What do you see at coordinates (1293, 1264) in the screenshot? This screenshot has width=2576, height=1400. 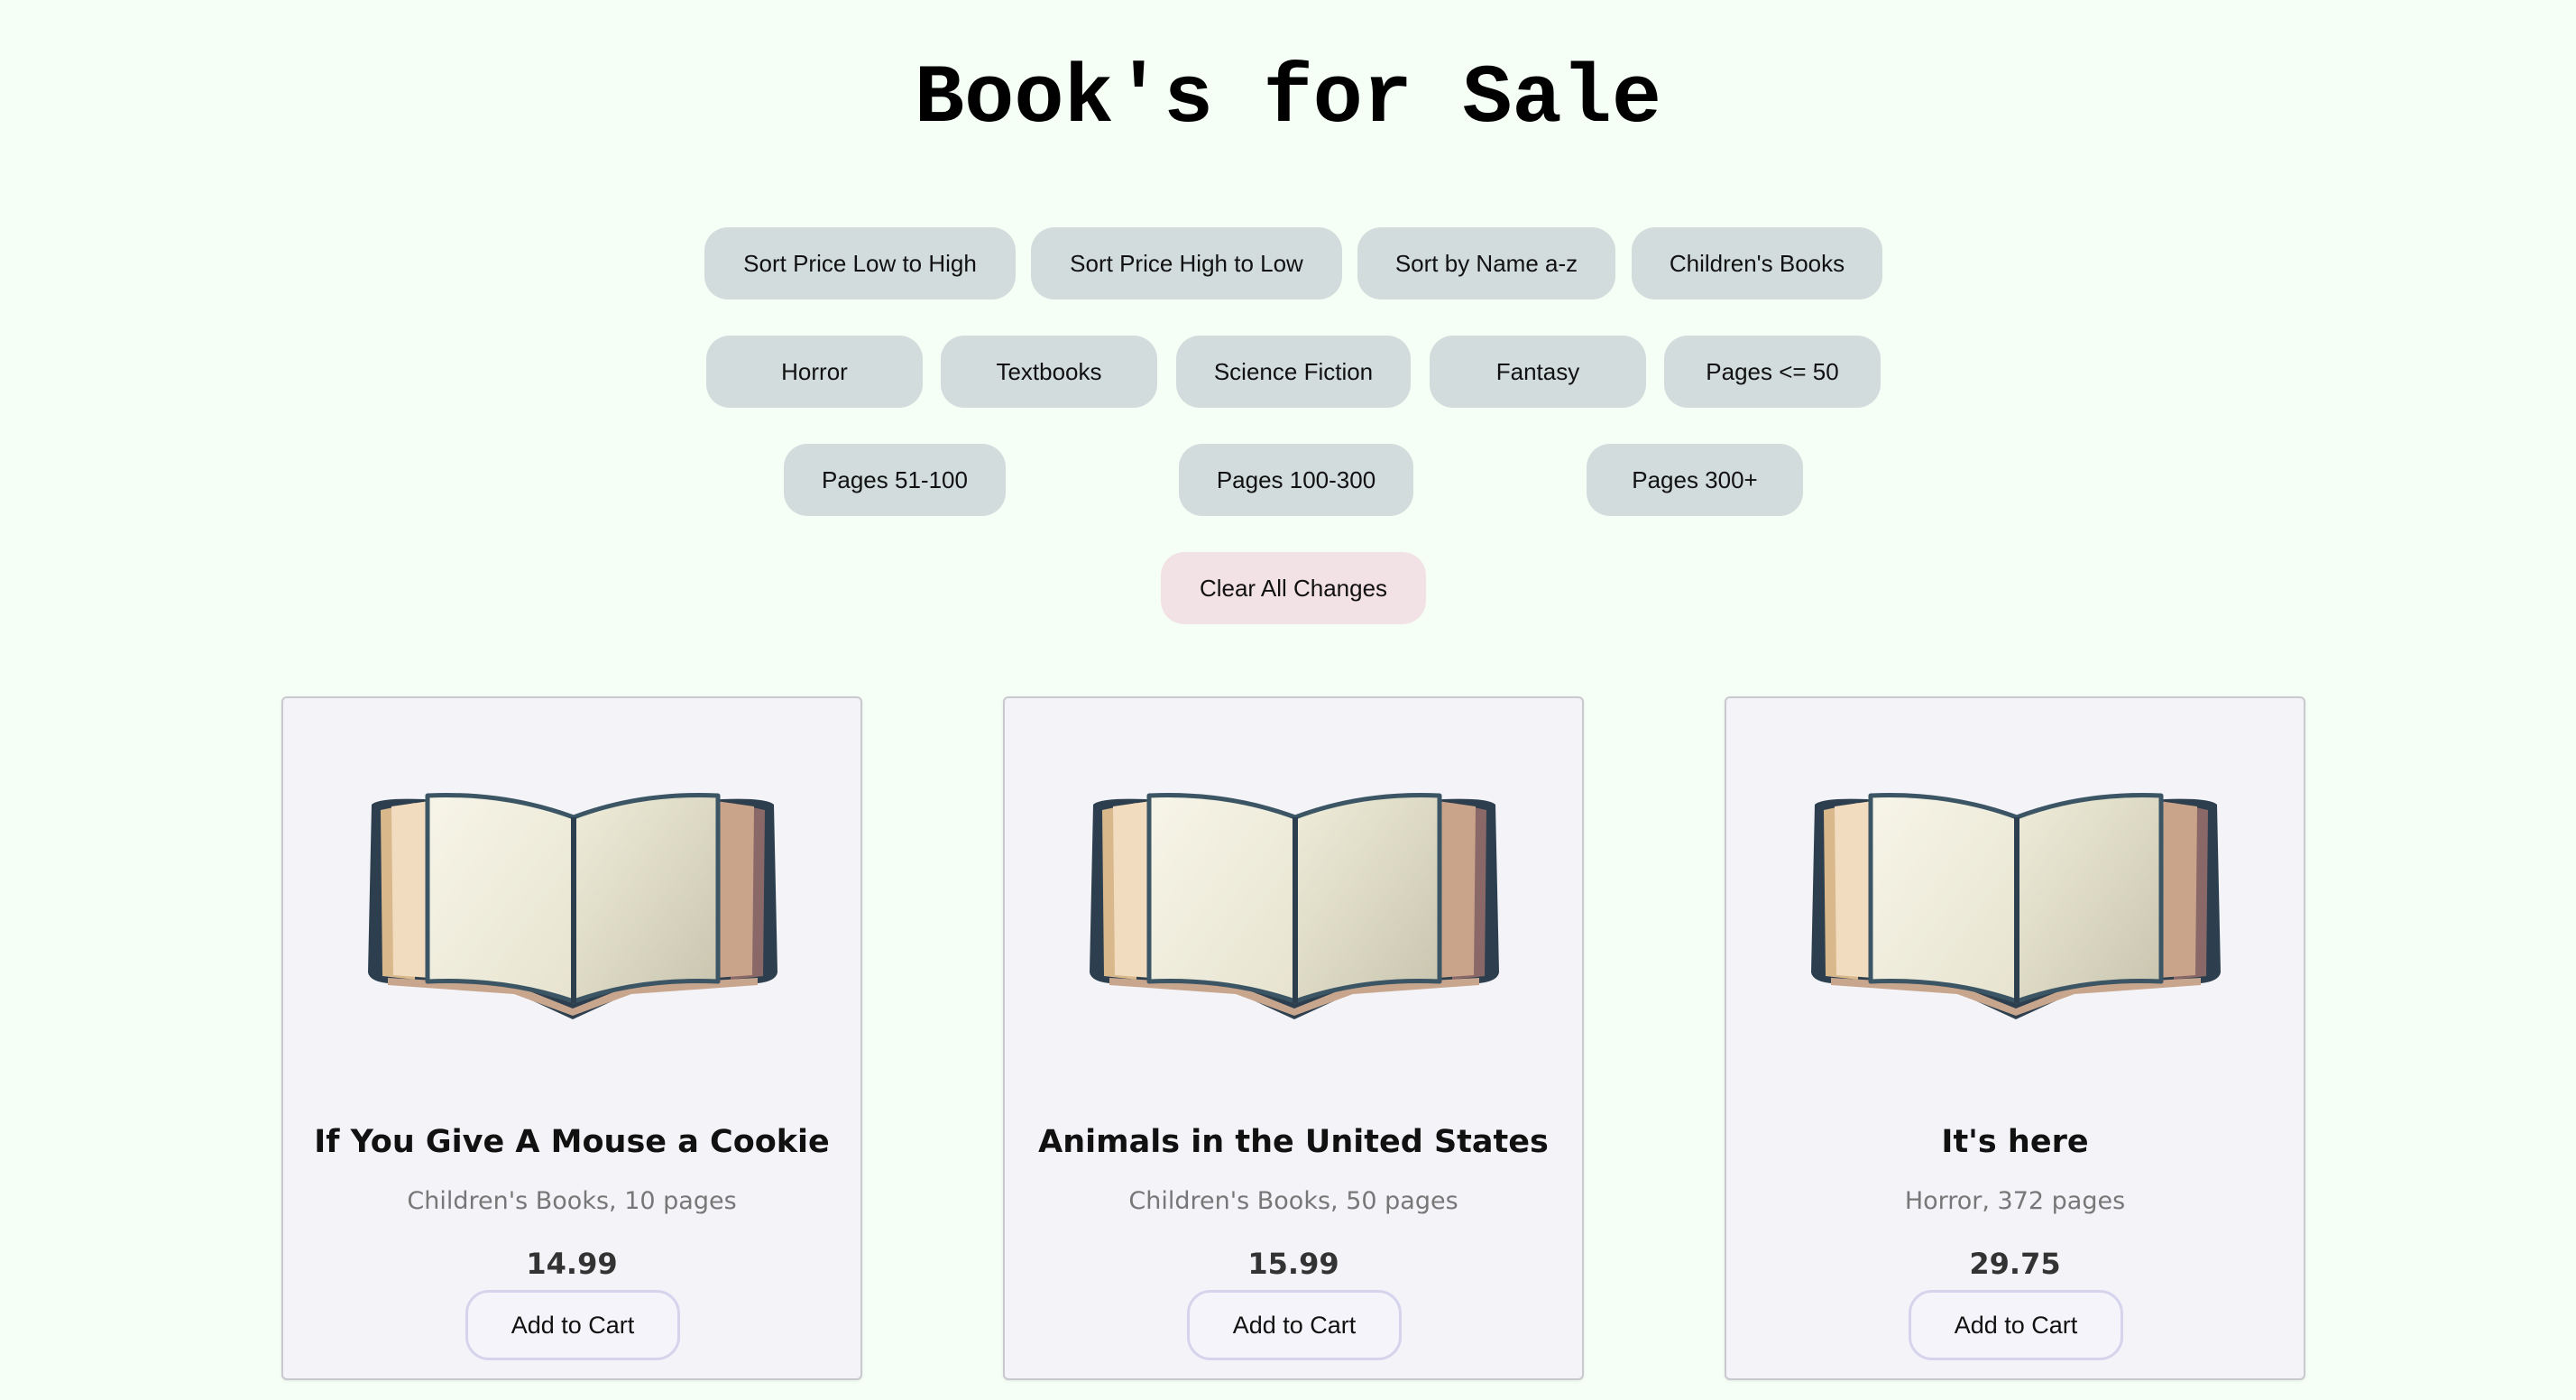 I see `book-price: 15.99` at bounding box center [1293, 1264].